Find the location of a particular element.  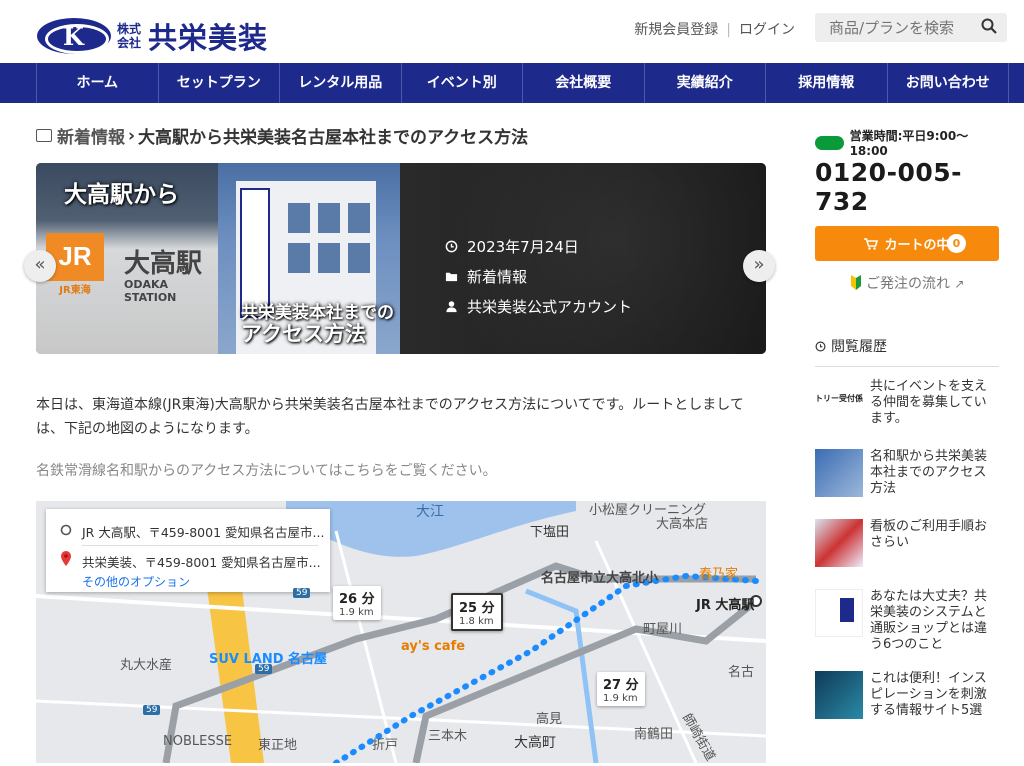

history-item: これは便利！インスピレーションを刺激する情報サイト5選 is located at coordinates (907, 700).